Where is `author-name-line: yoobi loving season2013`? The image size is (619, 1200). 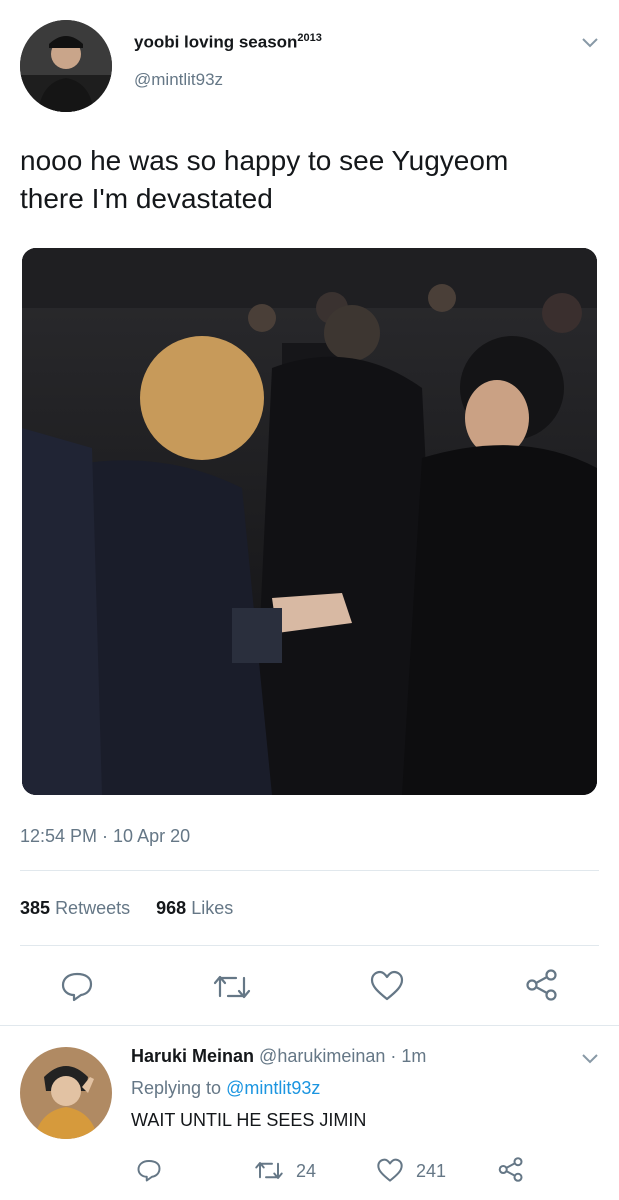 author-name-line: yoobi loving season2013 is located at coordinates (228, 42).